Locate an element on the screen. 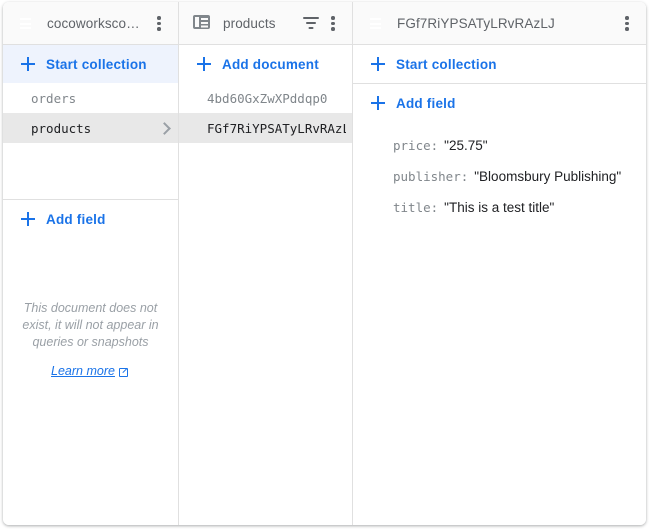  start-collection-label: Start collection is located at coordinates (96, 64).